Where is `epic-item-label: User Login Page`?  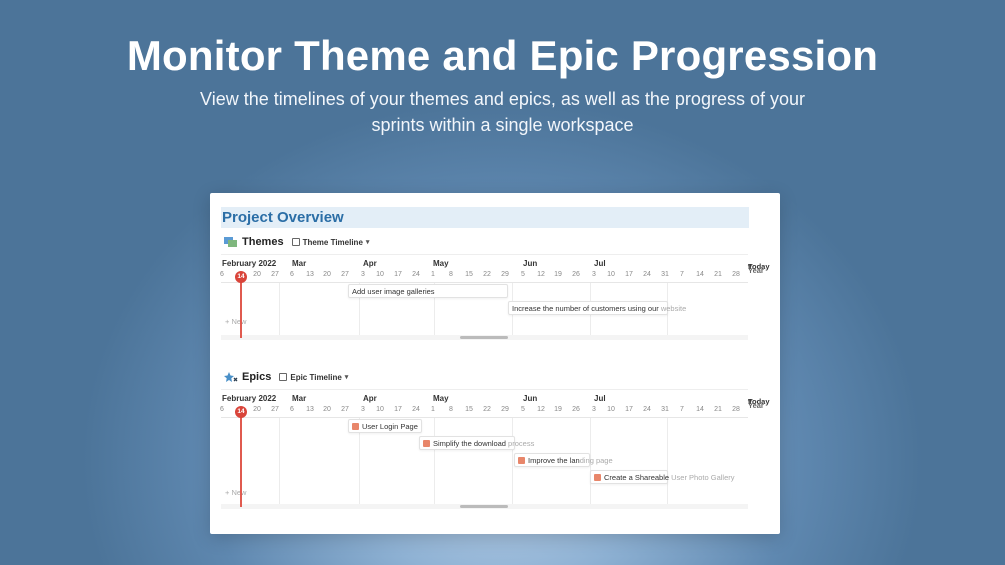 epic-item-label: User Login Page is located at coordinates (390, 426).